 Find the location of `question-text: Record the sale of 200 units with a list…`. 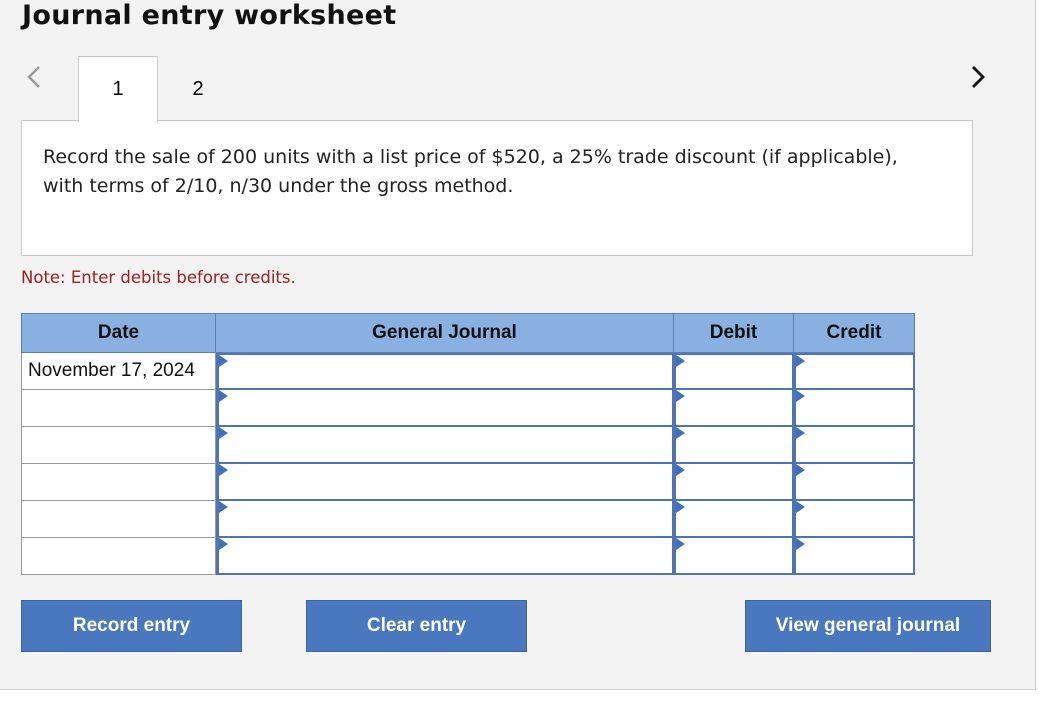

question-text: Record the sale of 200 units with a list… is located at coordinates (470, 171).